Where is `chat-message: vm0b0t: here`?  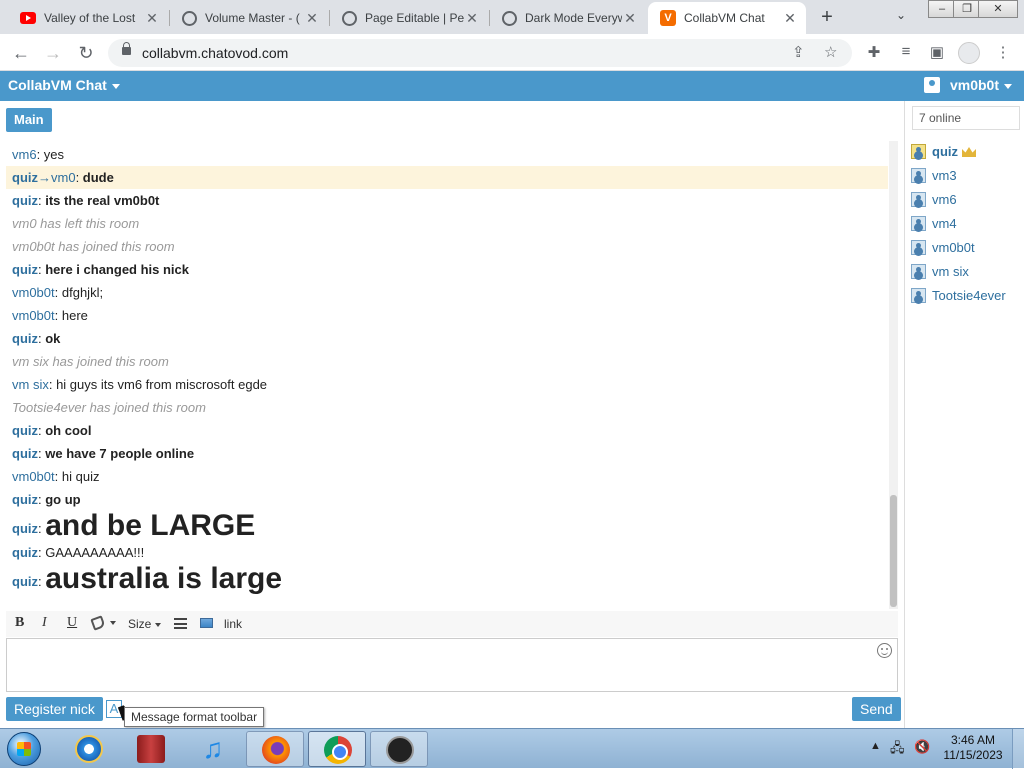 chat-message: vm0b0t: here is located at coordinates (447, 315).